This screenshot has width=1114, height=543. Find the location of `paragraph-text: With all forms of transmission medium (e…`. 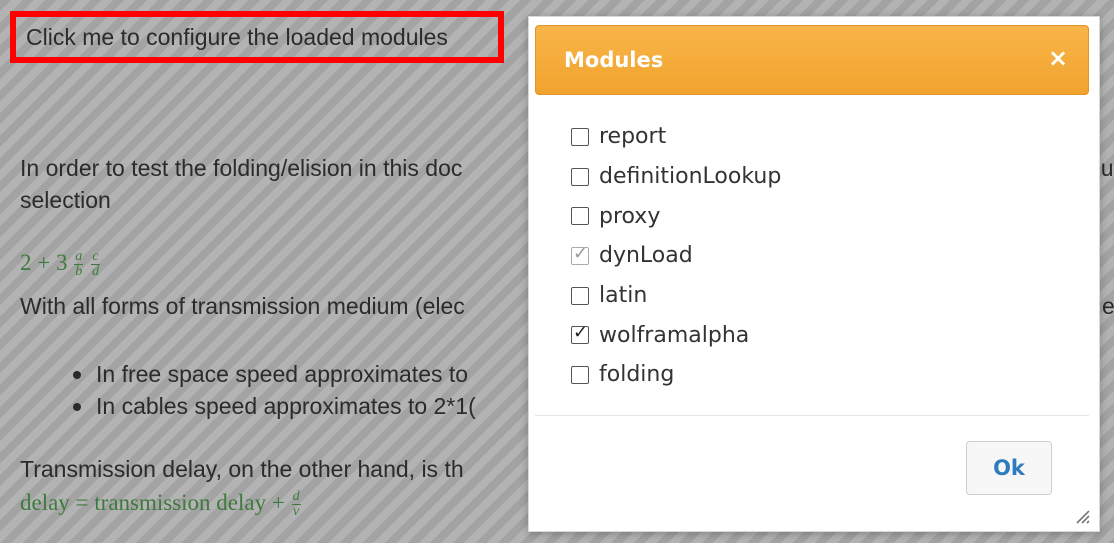

paragraph-text: With all forms of transmission medium (e… is located at coordinates (242, 306).